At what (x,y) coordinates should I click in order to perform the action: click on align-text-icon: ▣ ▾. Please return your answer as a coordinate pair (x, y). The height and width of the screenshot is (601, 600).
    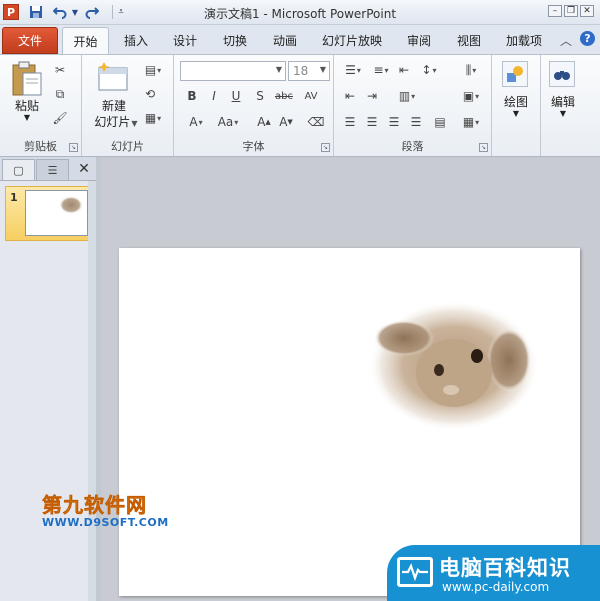
    Looking at the image, I should click on (471, 96).